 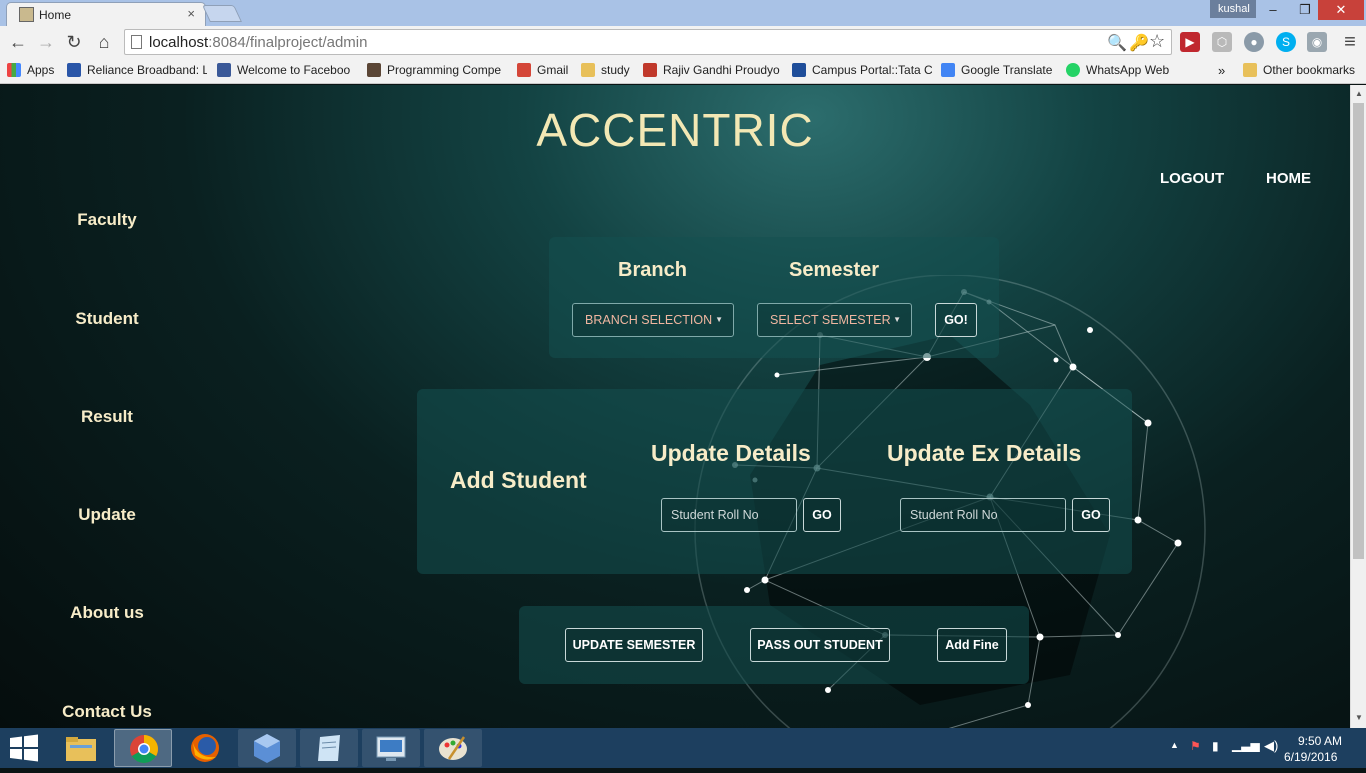 I want to click on scroll-up-icon: ▲, so click(x=1359, y=93).